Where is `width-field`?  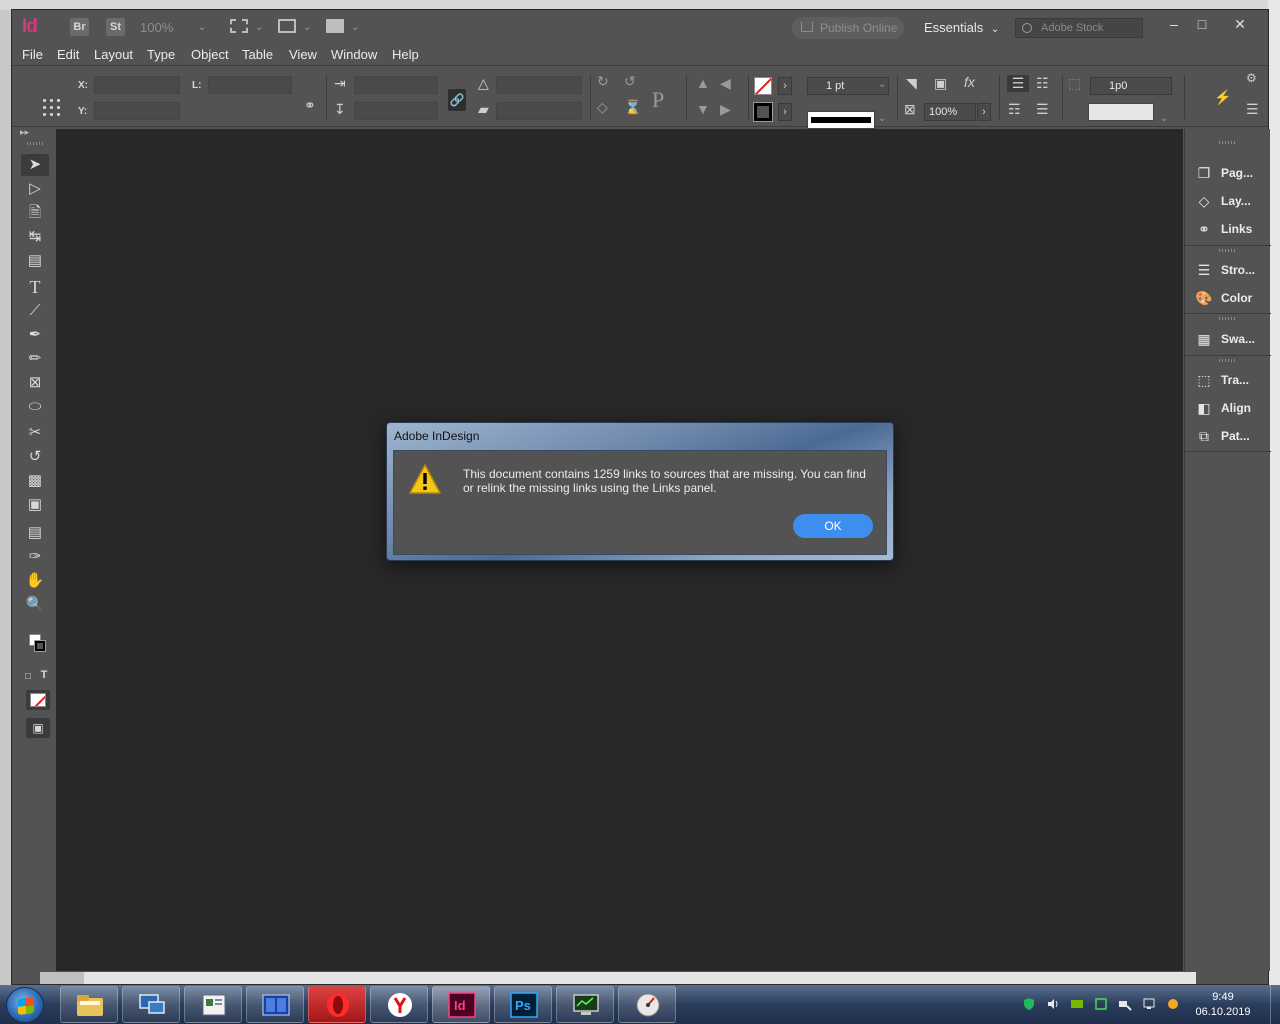
width-field is located at coordinates (396, 85).